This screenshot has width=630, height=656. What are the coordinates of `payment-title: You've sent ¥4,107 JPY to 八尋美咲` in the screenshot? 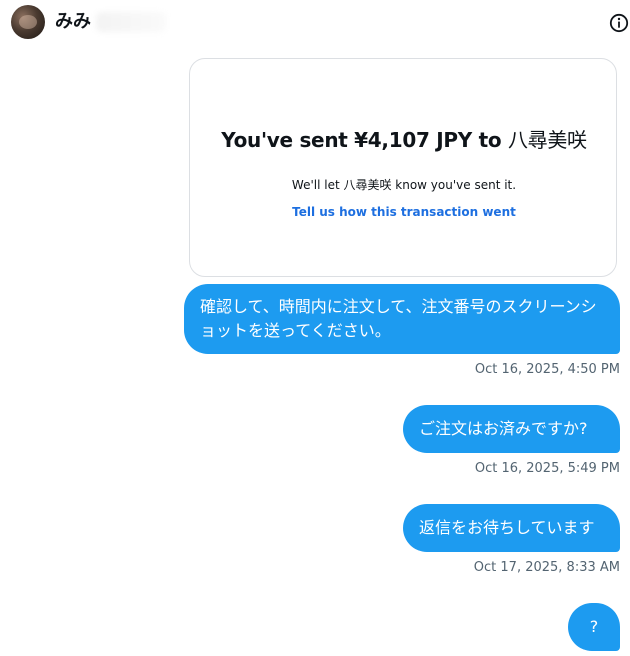 It's located at (404, 138).